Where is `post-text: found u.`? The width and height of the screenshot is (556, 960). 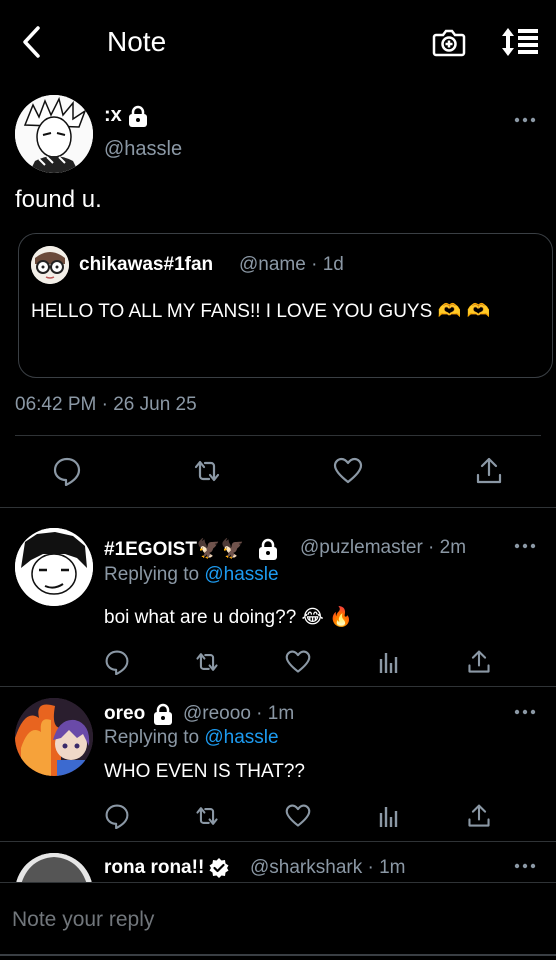 post-text: found u. is located at coordinates (58, 199).